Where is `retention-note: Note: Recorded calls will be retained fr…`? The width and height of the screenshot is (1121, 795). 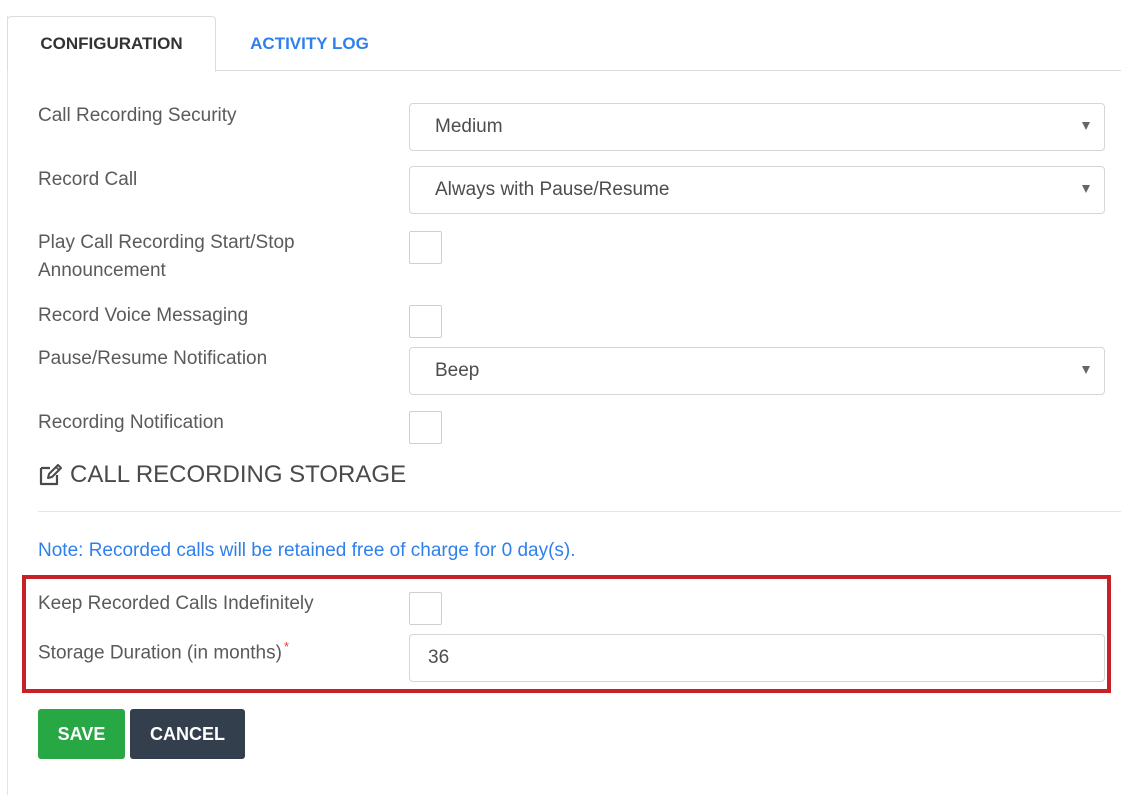
retention-note: Note: Recorded calls will be retained fr… is located at coordinates (307, 550).